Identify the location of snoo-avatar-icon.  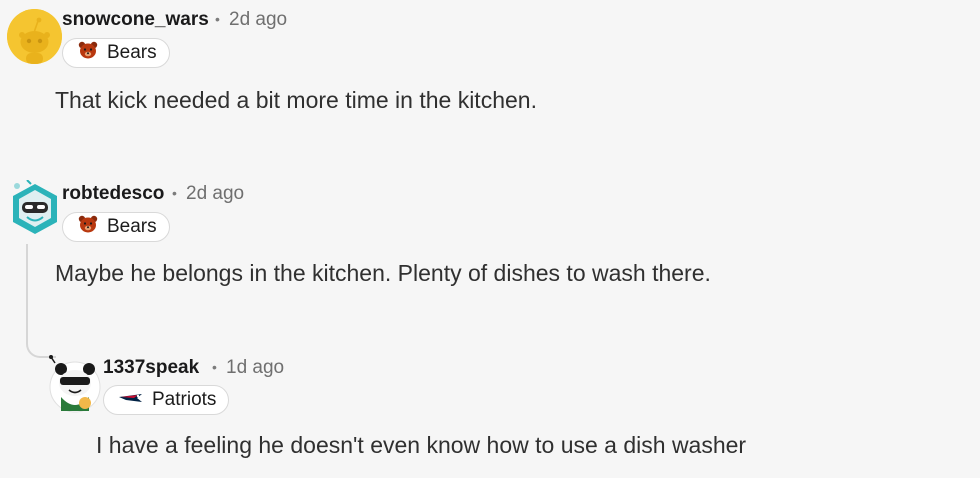
(34, 36).